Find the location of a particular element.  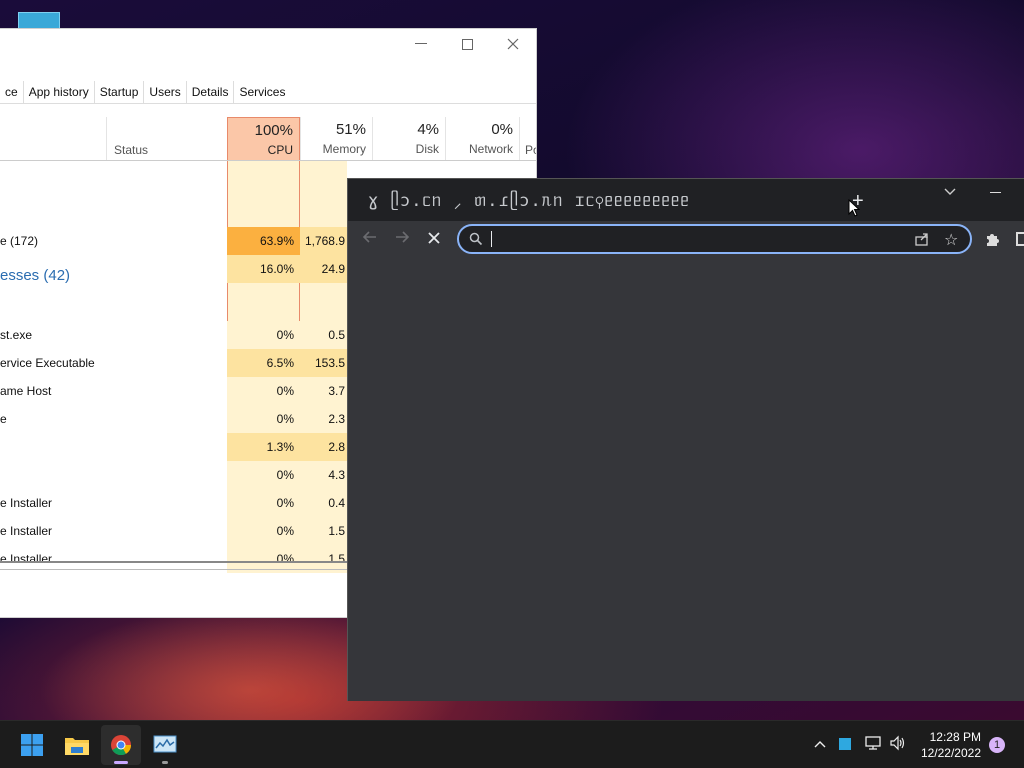

chevron-down-icon is located at coordinates (950, 191).